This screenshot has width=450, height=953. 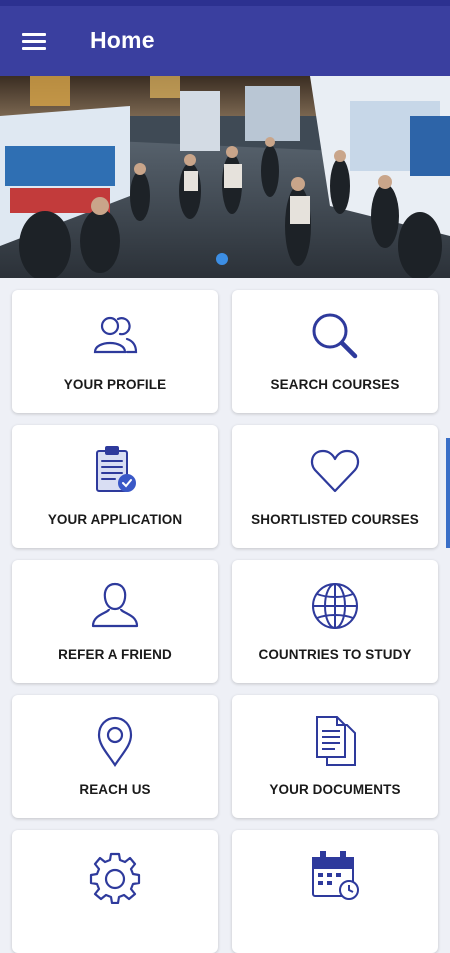 I want to click on page-title: Home, so click(x=122, y=40).